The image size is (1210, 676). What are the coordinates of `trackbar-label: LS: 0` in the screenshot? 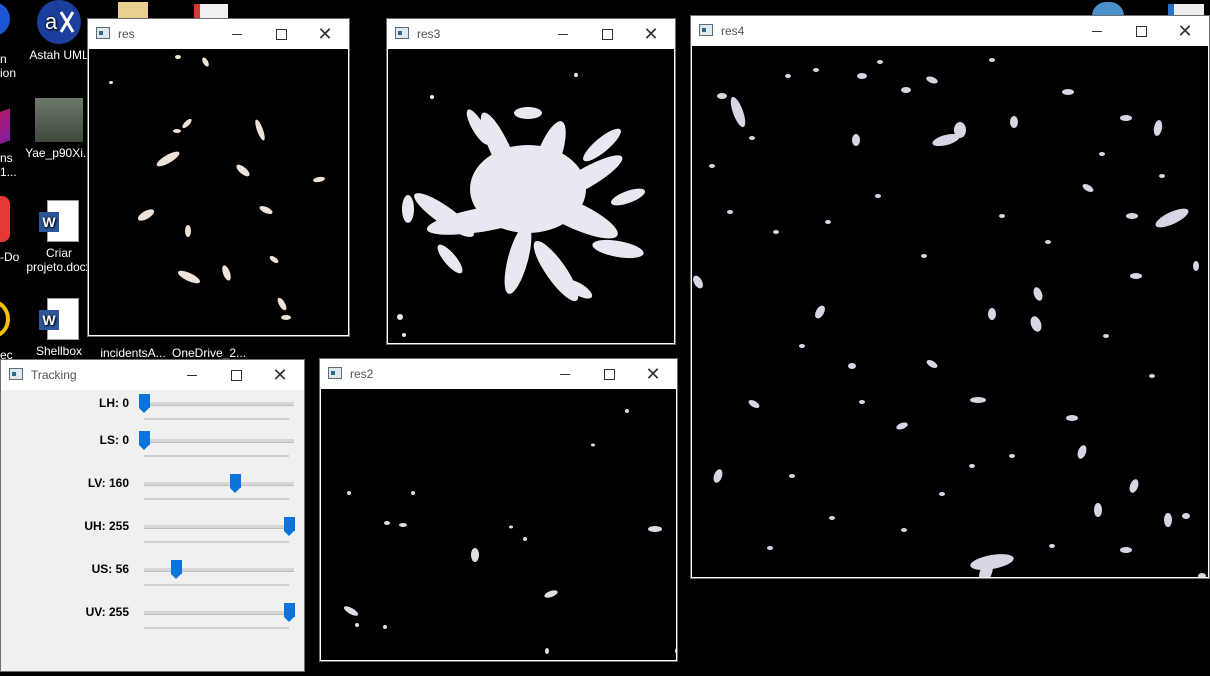 It's located at (114, 440).